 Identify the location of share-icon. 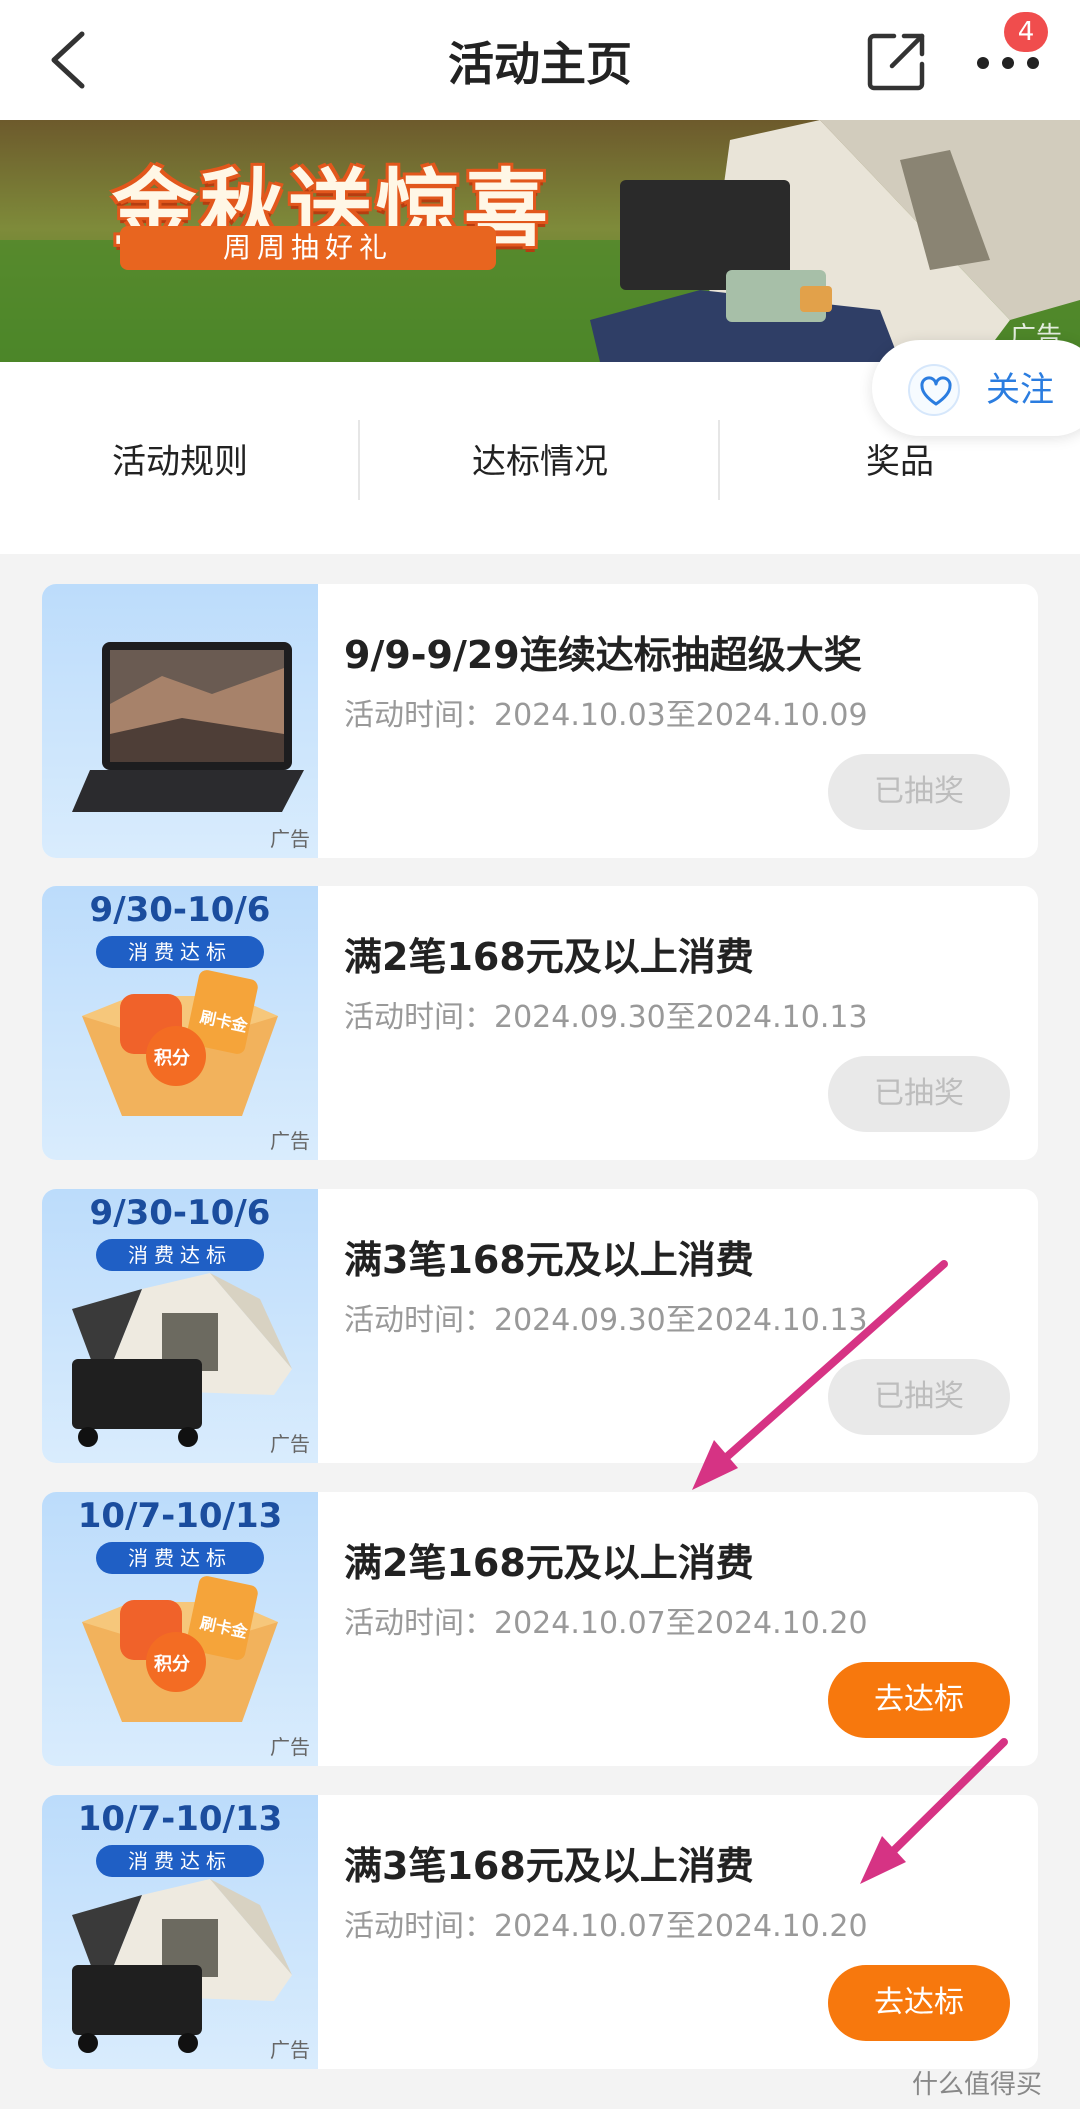
(897, 61).